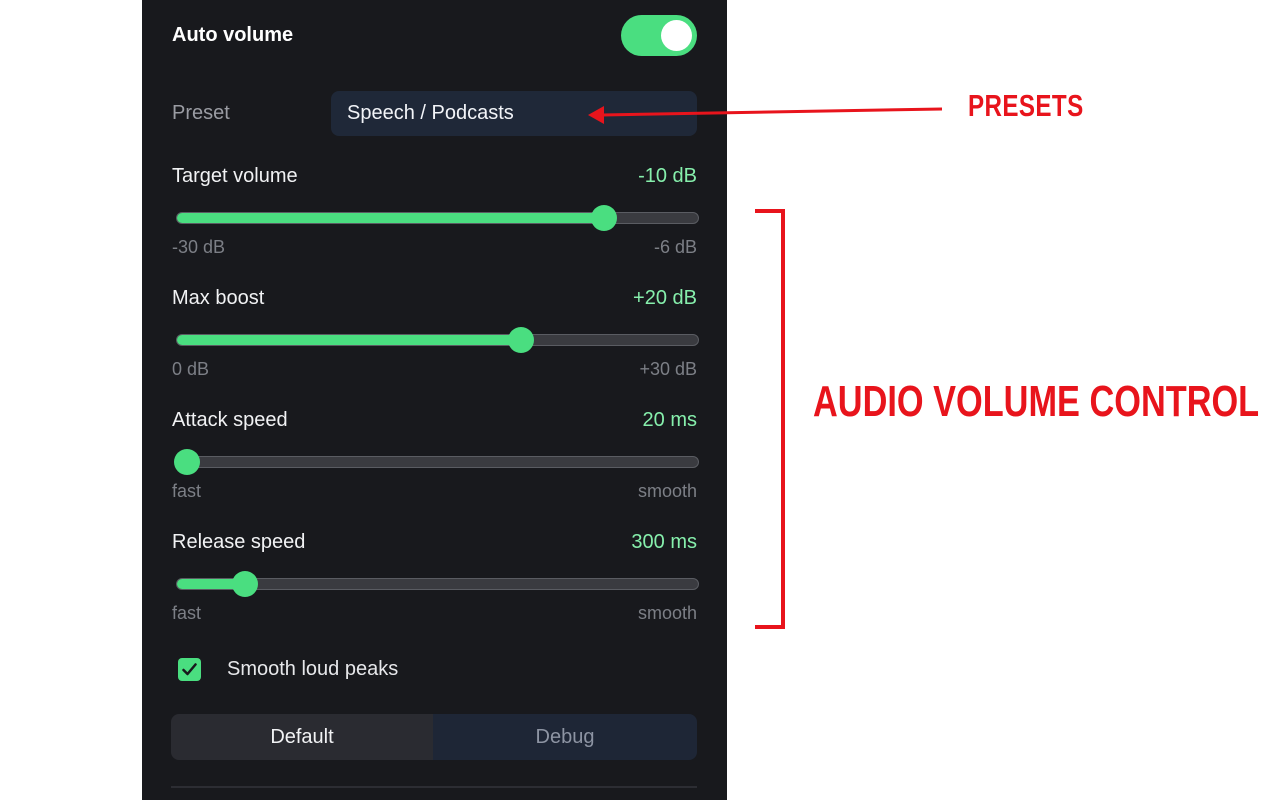 The image size is (1280, 800). Describe the element at coordinates (302, 737) in the screenshot. I see `default-button: Default` at that location.